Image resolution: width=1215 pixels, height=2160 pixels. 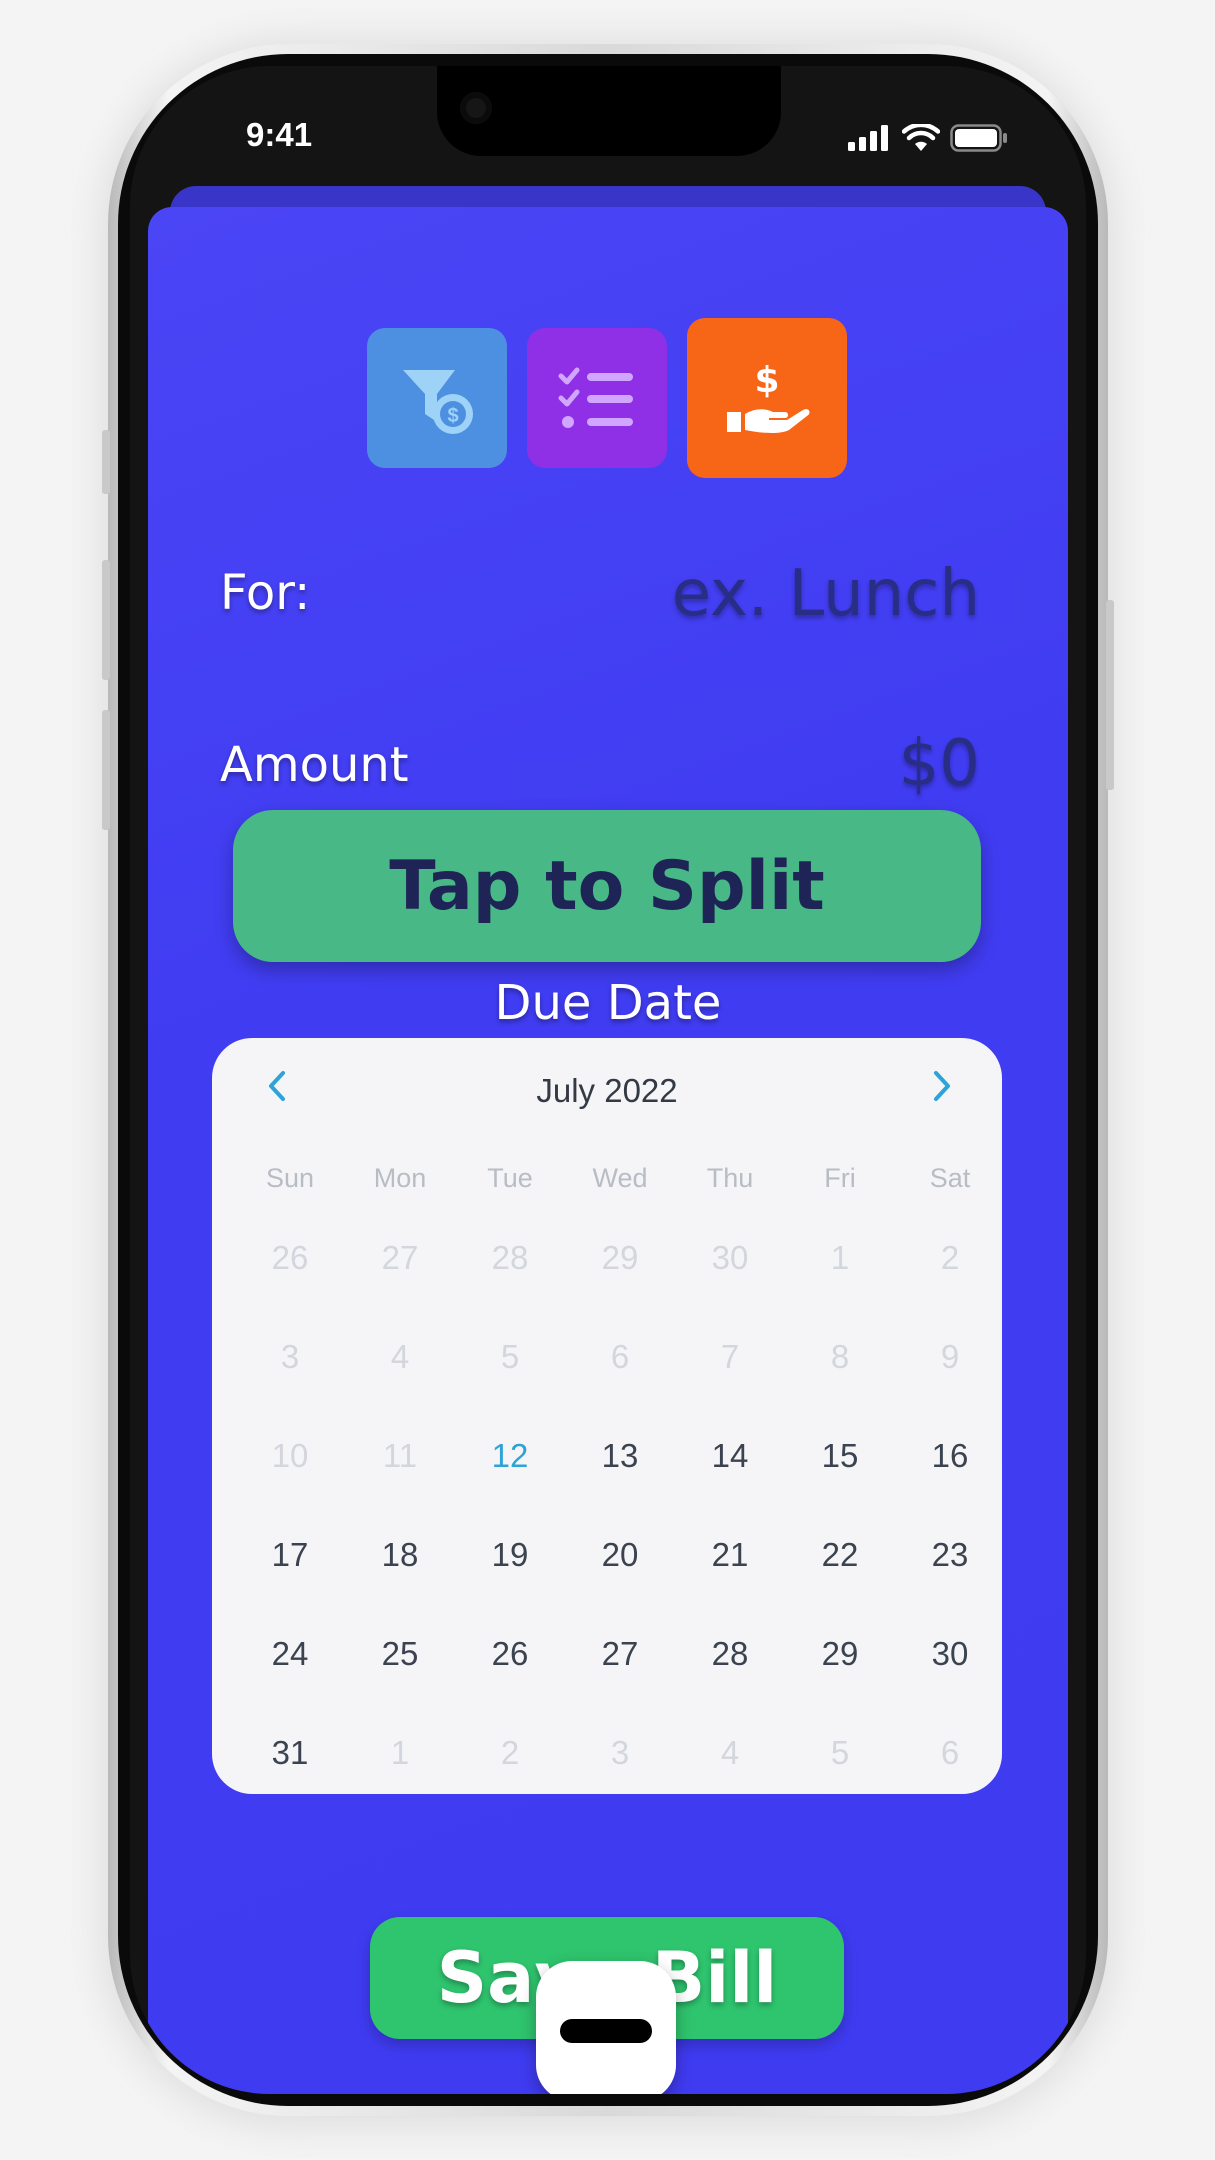 What do you see at coordinates (730, 1554) in the screenshot?
I see `calendar-day: 21` at bounding box center [730, 1554].